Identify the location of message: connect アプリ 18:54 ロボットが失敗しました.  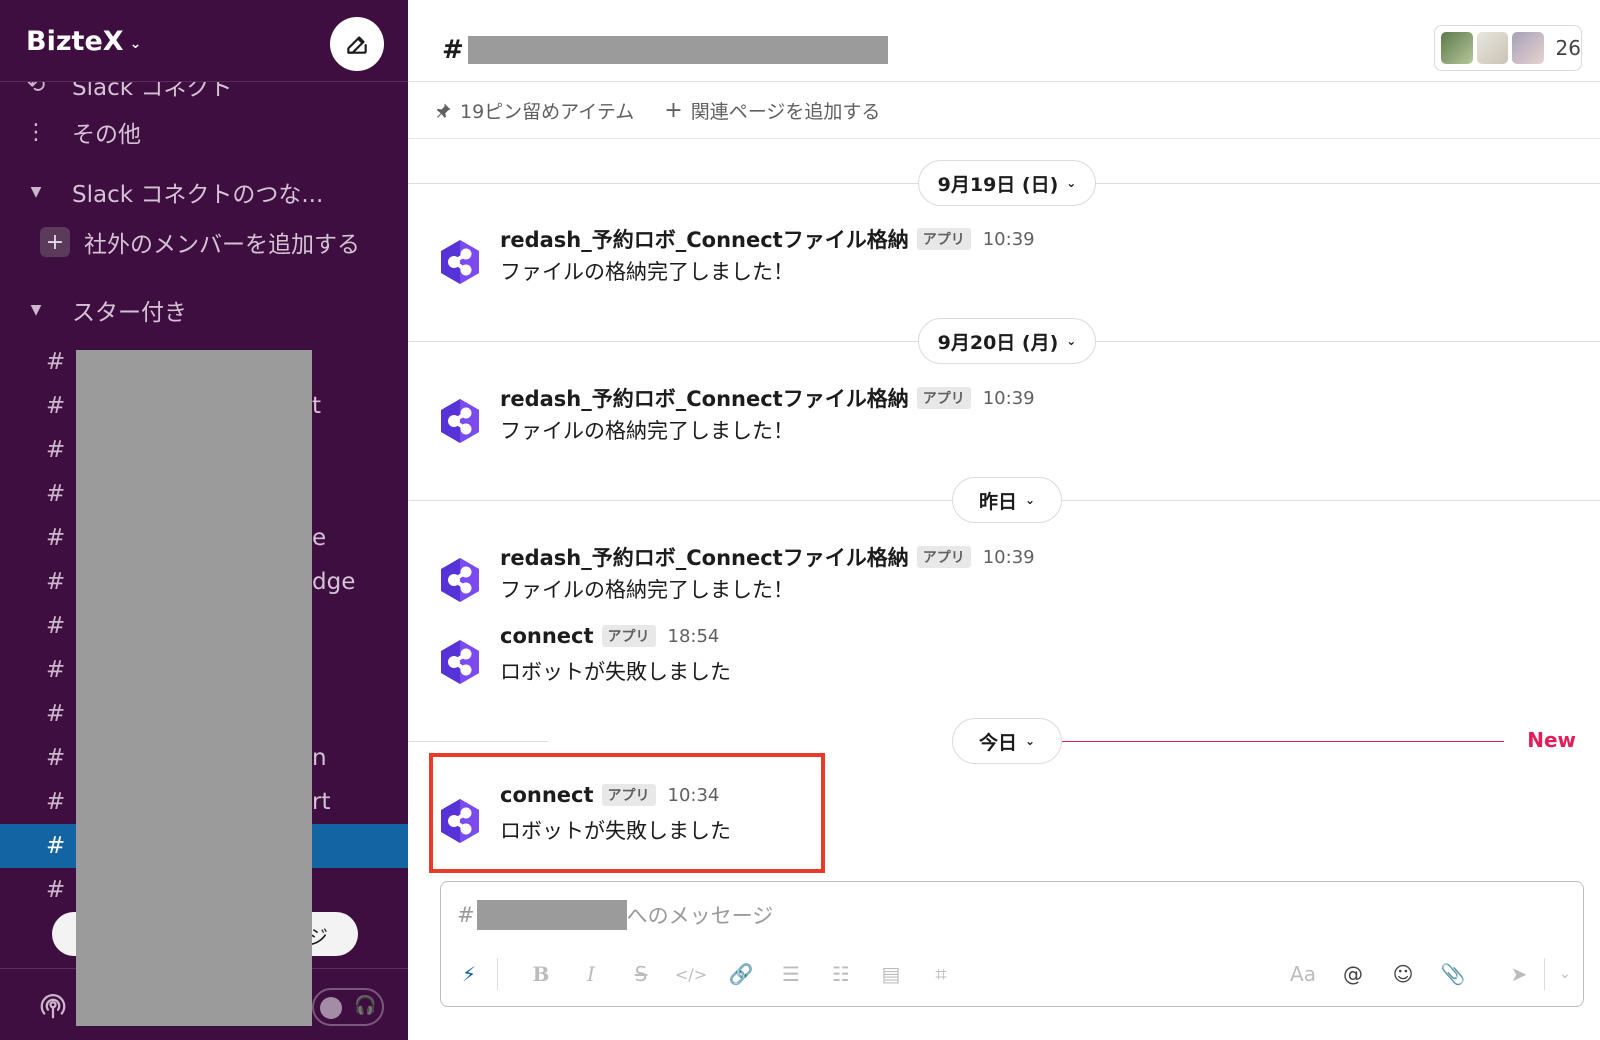
(886, 660).